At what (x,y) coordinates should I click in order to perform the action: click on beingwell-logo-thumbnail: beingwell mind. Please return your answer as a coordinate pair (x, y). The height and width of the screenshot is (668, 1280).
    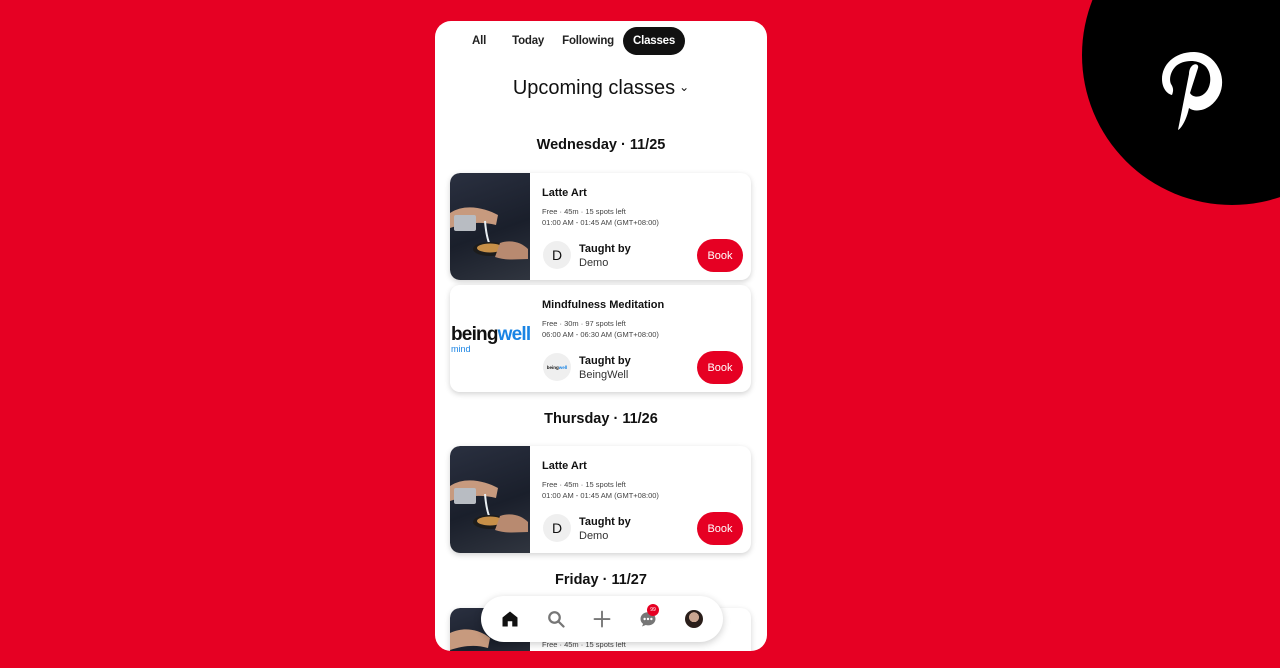
    Looking at the image, I should click on (490, 338).